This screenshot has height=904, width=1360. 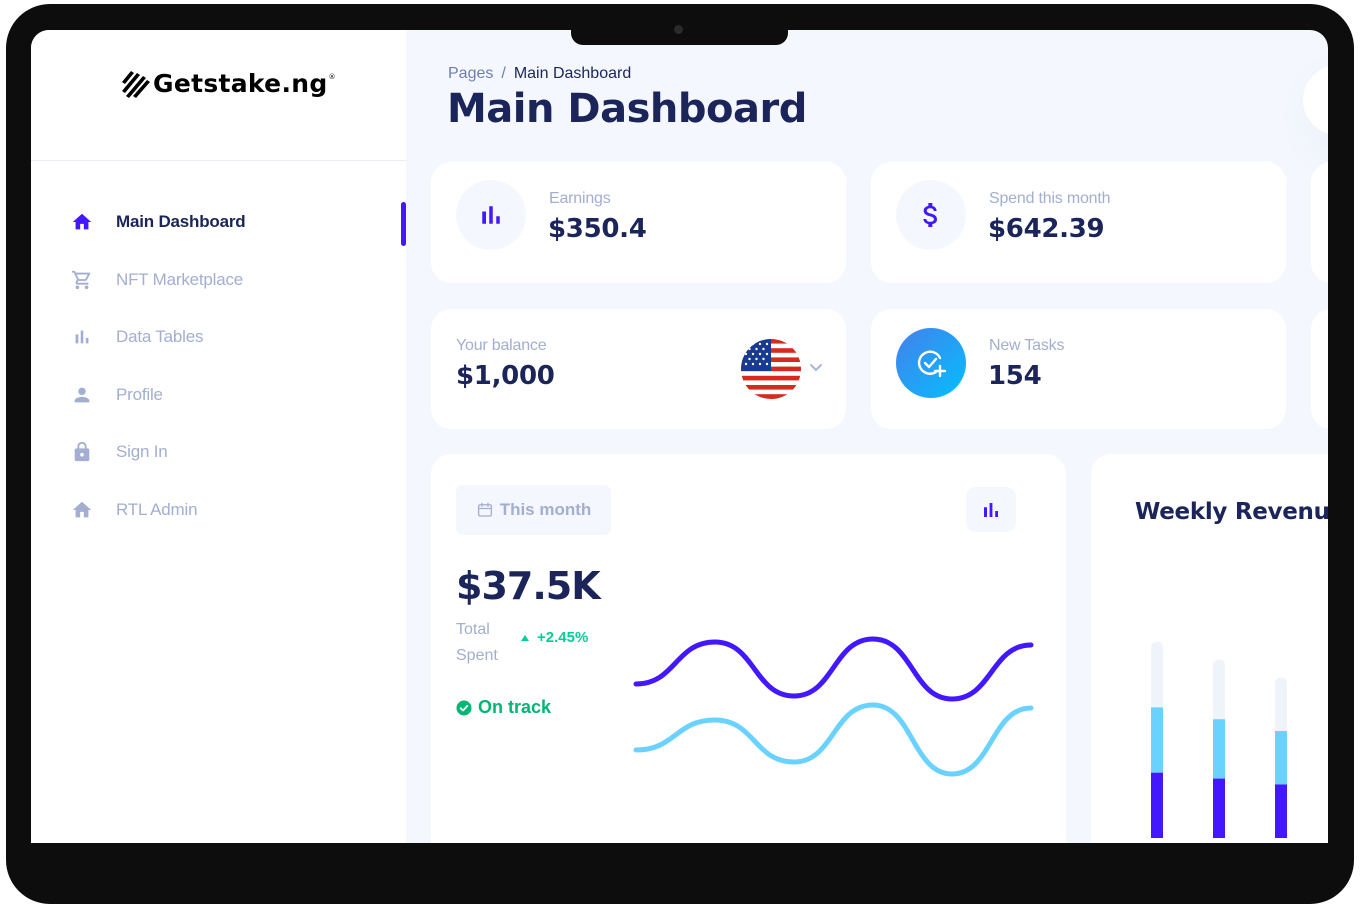 I want to click on status-badge: On track, so click(x=503, y=707).